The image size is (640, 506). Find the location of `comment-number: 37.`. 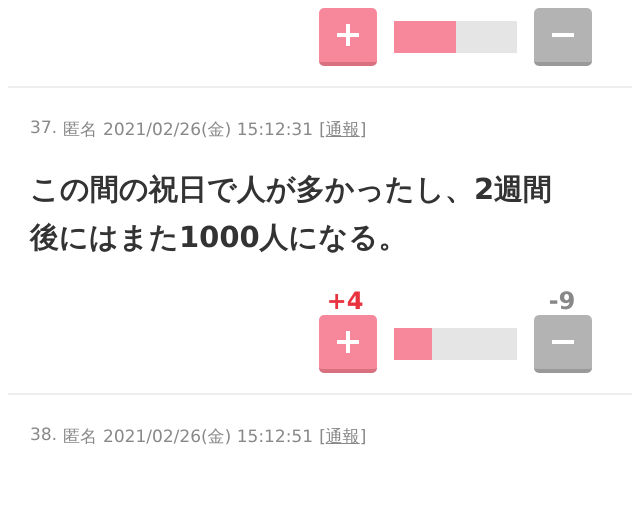

comment-number: 37. is located at coordinates (44, 129).